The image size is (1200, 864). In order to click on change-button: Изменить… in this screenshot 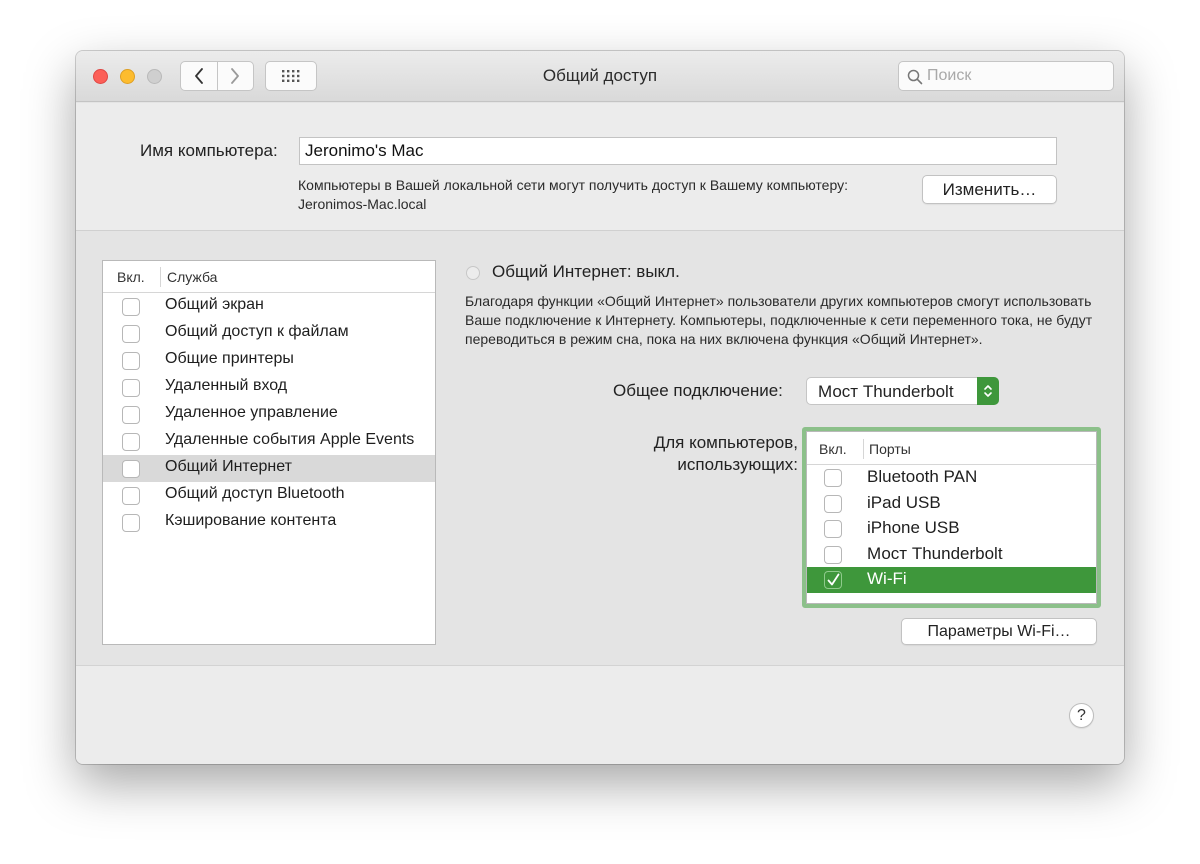, I will do `click(989, 189)`.